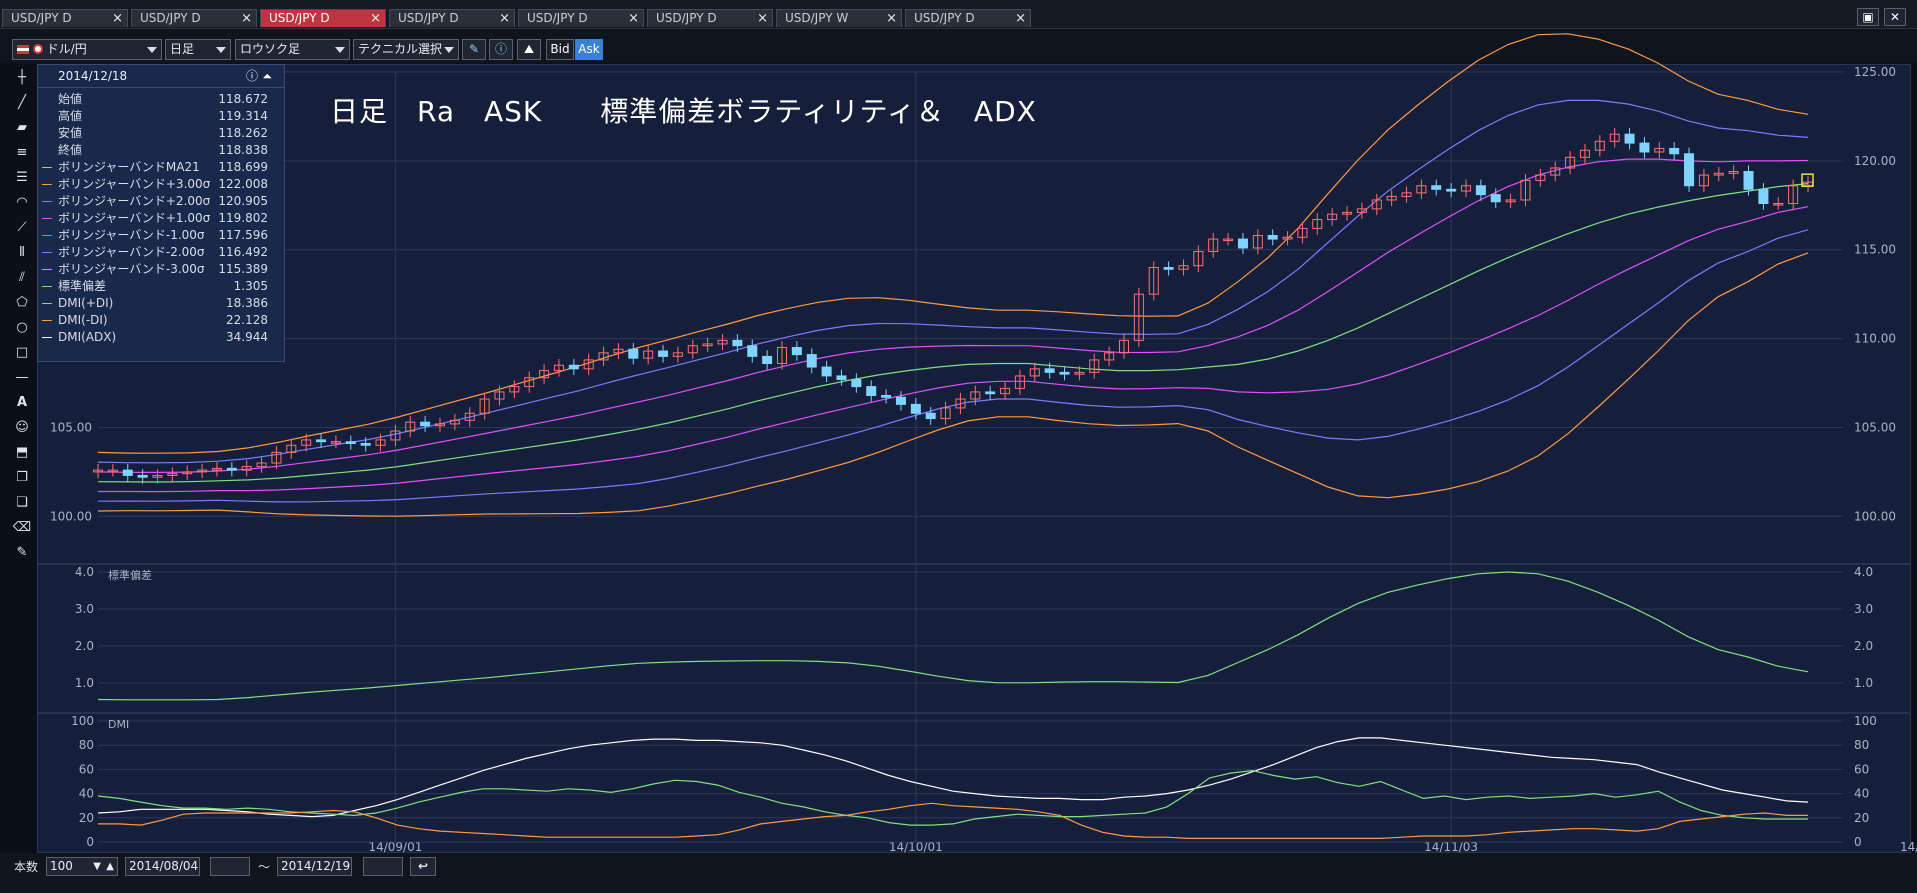  Describe the element at coordinates (243, 184) in the screenshot. I see `data-window-value: 122.008` at that location.